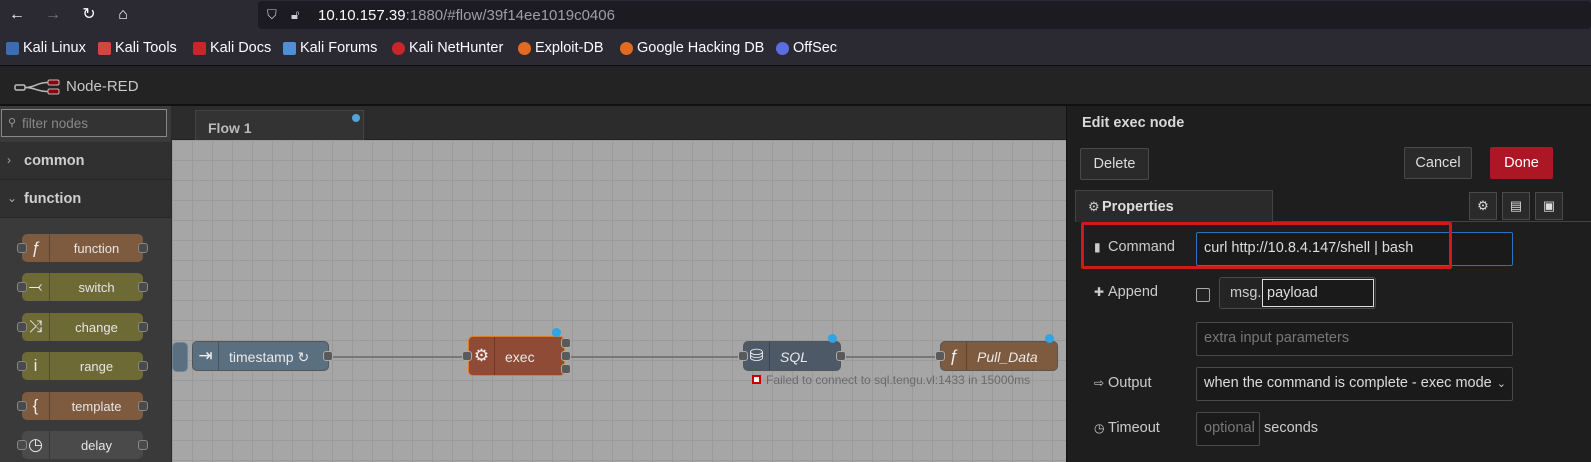 This screenshot has height=462, width=1591. What do you see at coordinates (1438, 163) in the screenshot?
I see `cancel-button: Cancel` at bounding box center [1438, 163].